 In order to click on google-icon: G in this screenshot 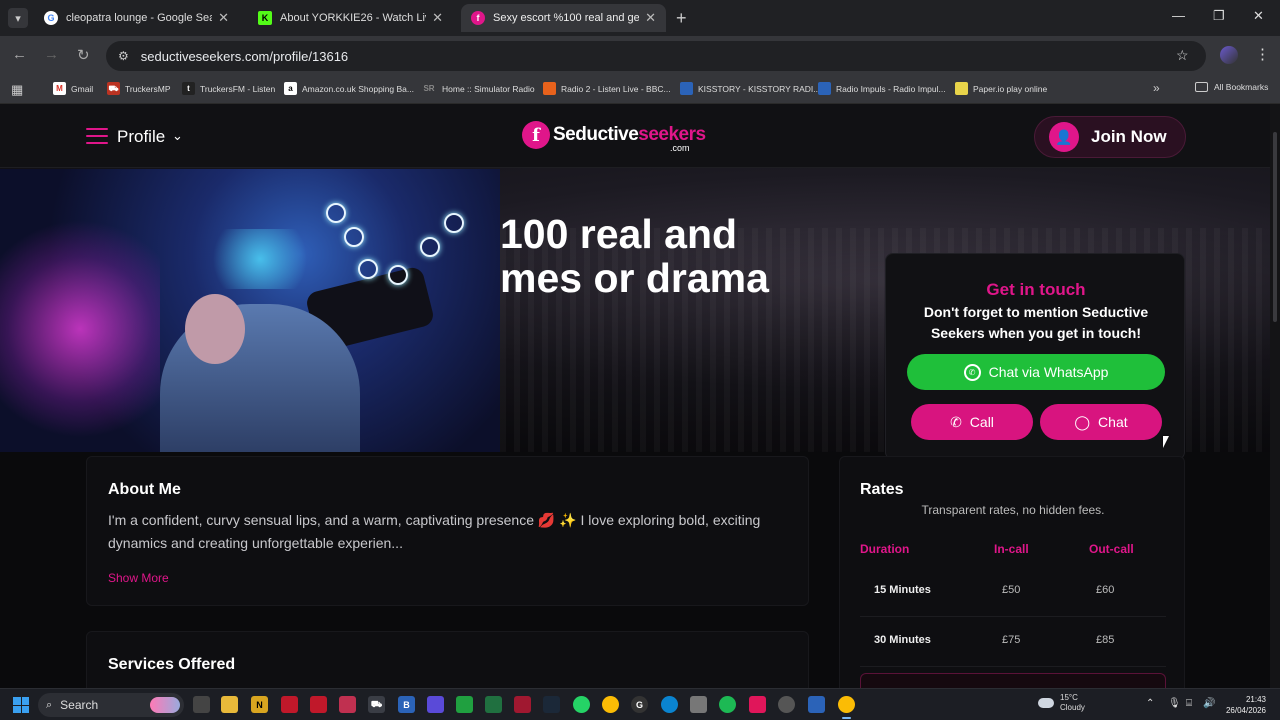, I will do `click(51, 18)`.